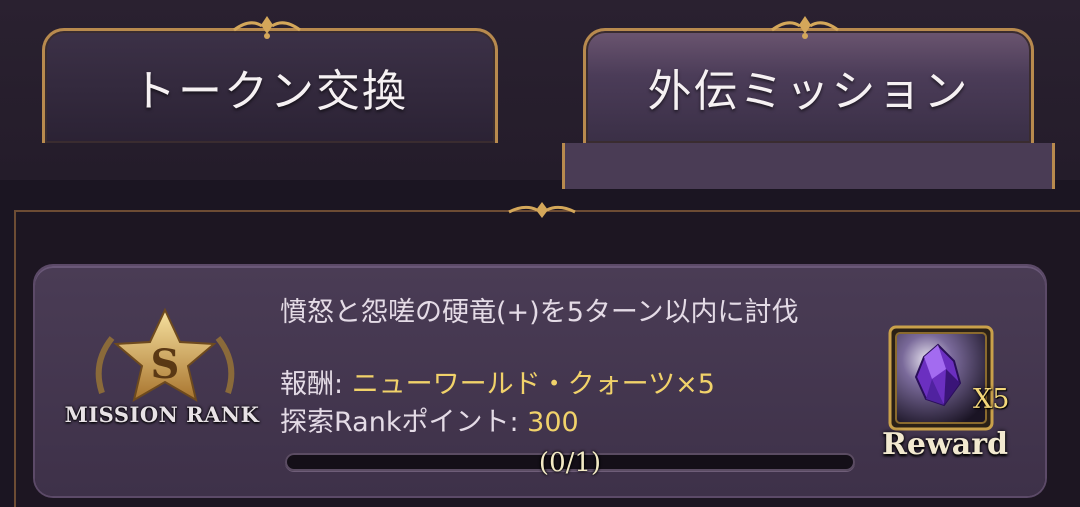 The width and height of the screenshot is (1080, 507). What do you see at coordinates (945, 444) in the screenshot?
I see `reward-label: Reward` at bounding box center [945, 444].